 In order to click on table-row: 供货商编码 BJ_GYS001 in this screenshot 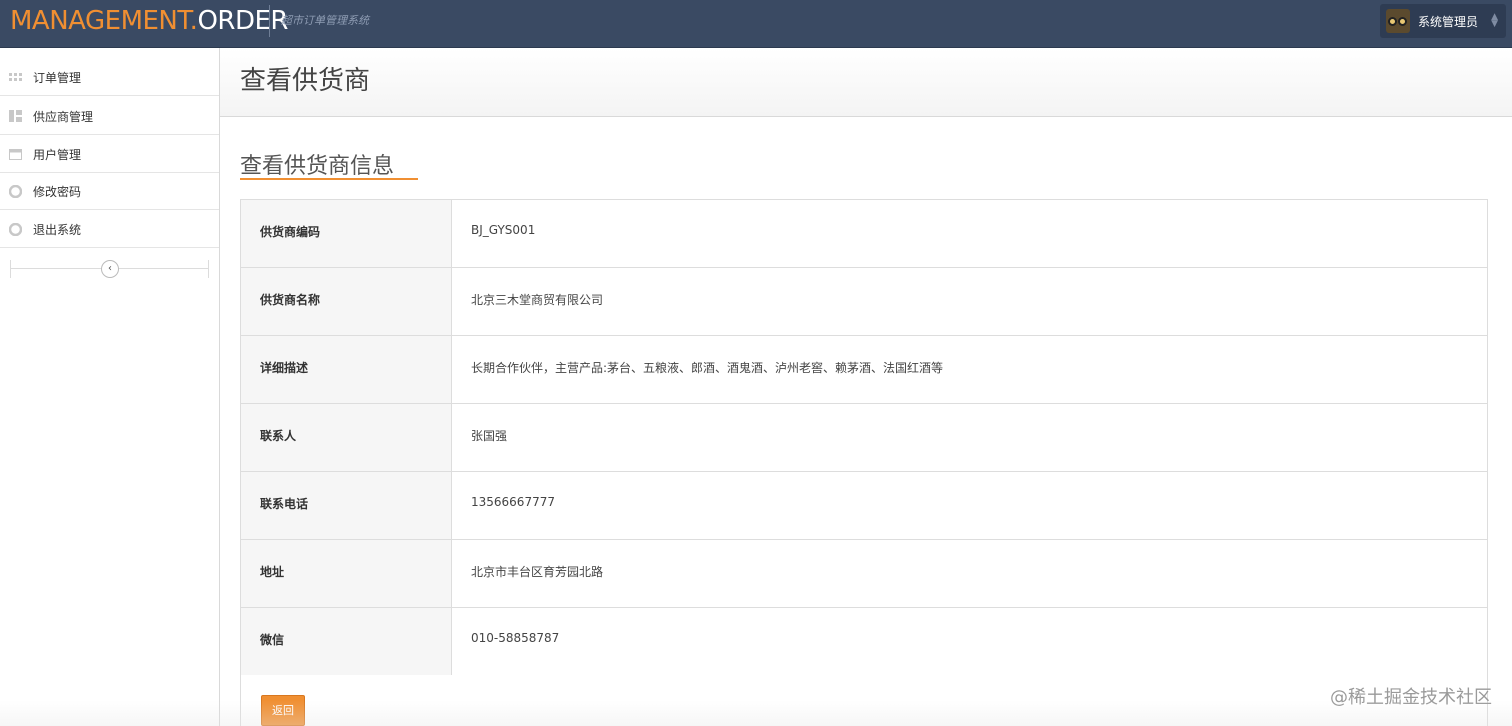, I will do `click(864, 233)`.